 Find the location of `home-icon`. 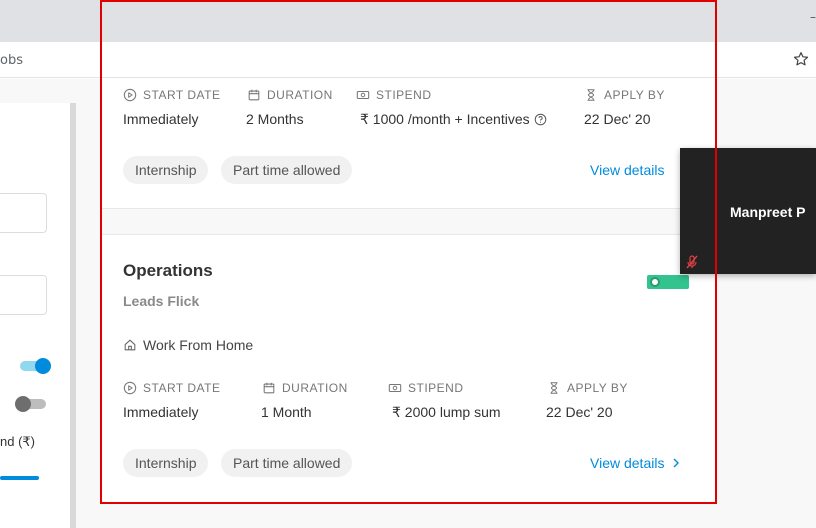

home-icon is located at coordinates (130, 345).